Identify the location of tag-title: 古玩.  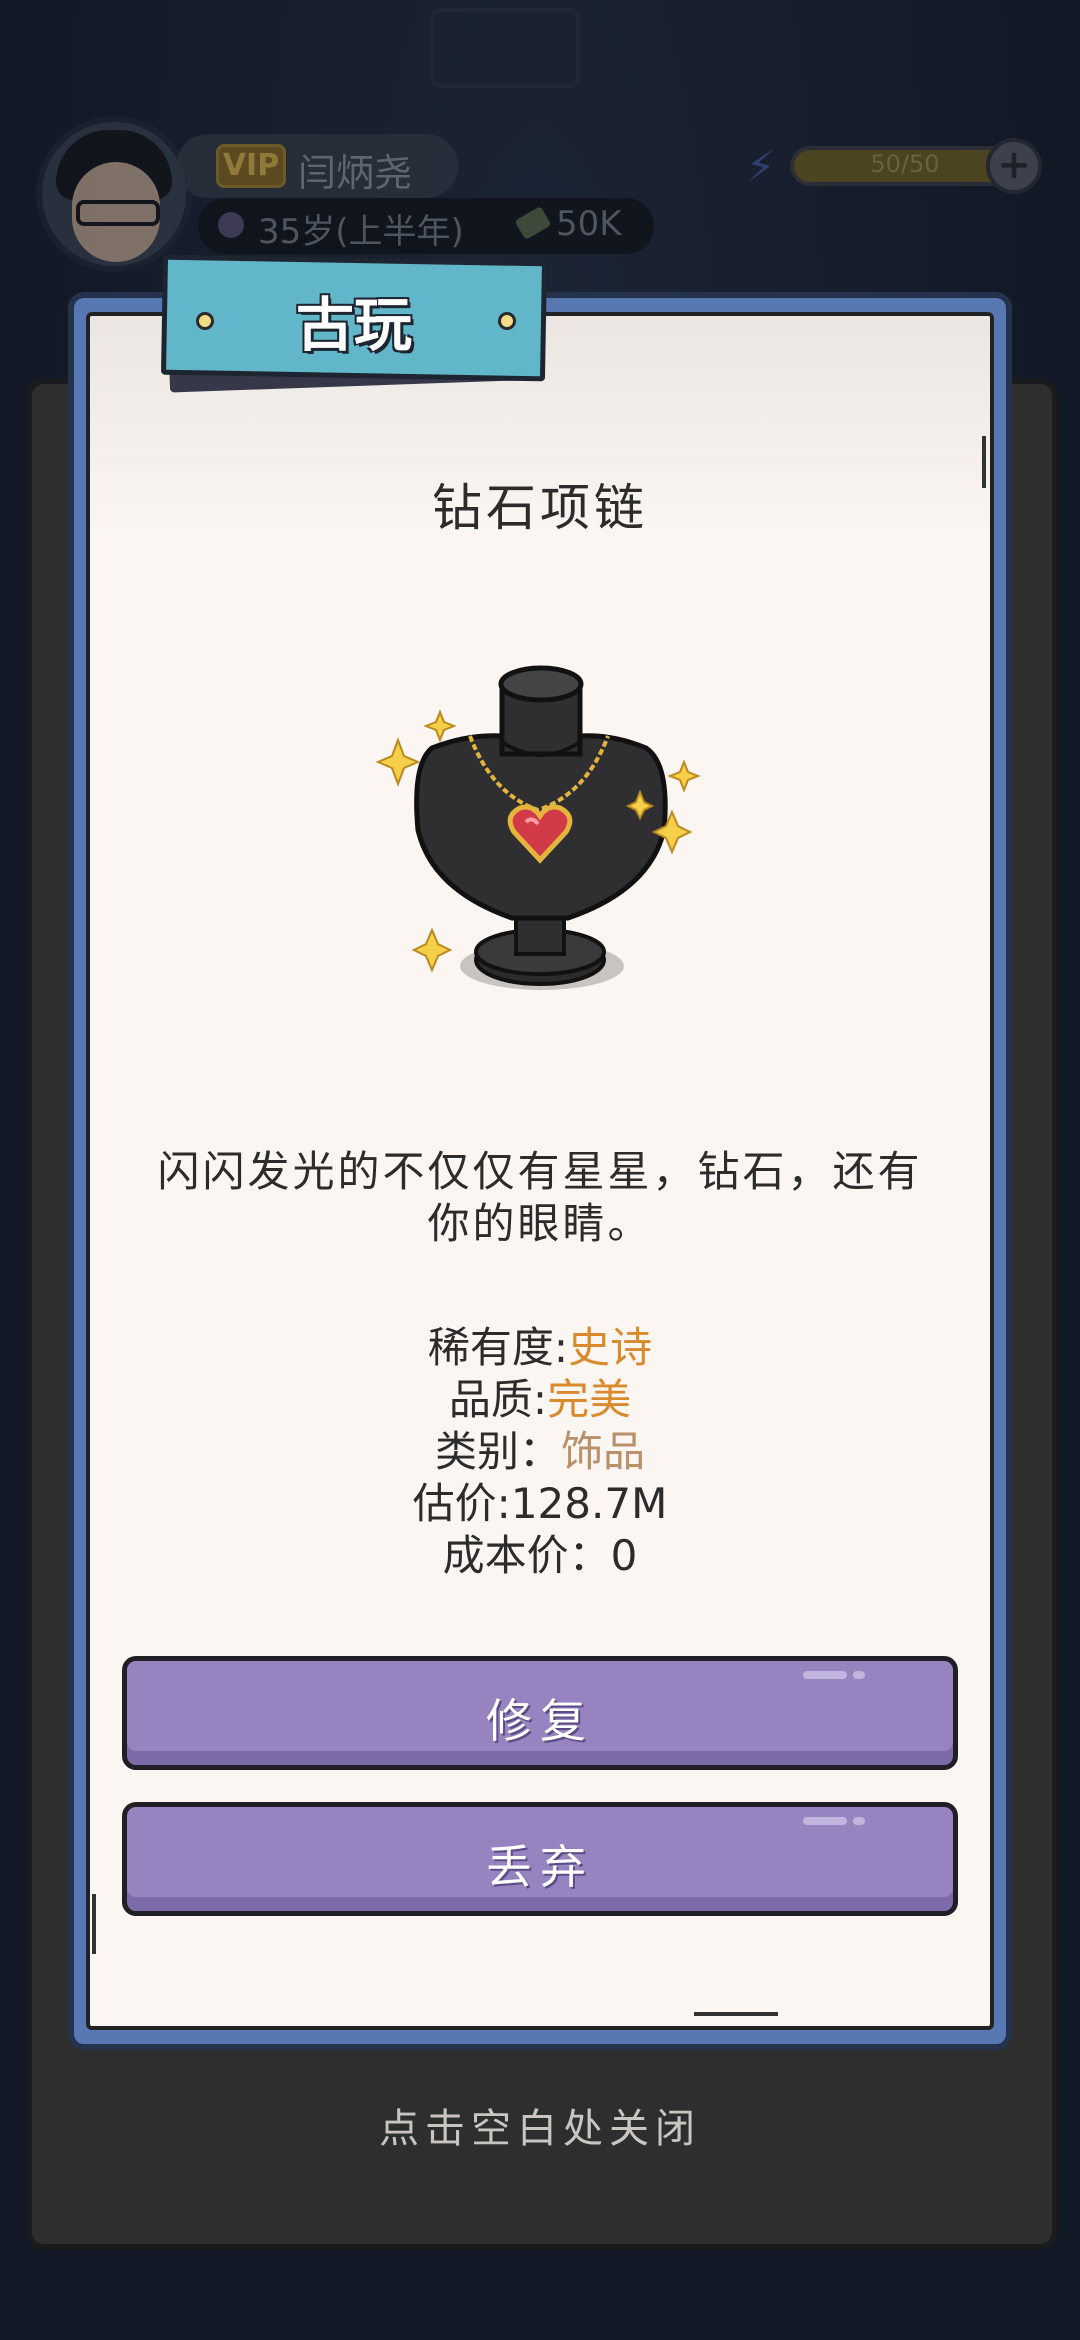
(353, 325).